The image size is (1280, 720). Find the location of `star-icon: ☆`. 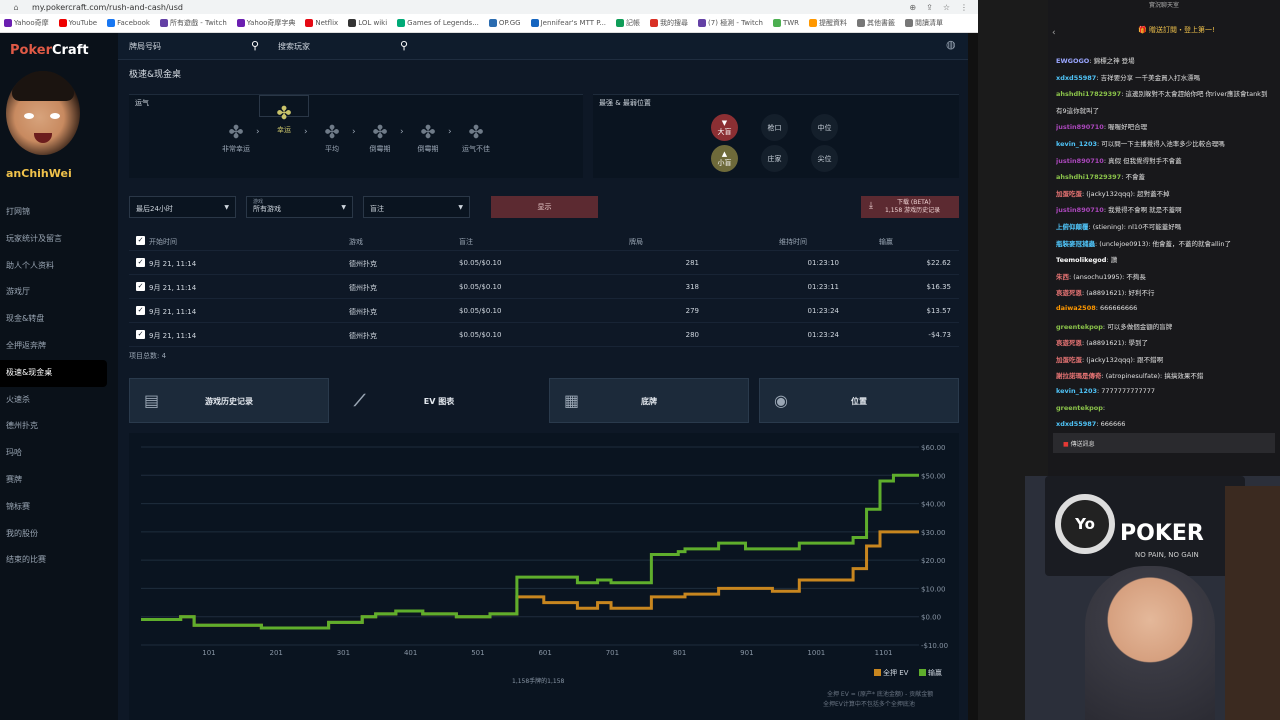

star-icon: ☆ is located at coordinates (946, 7).